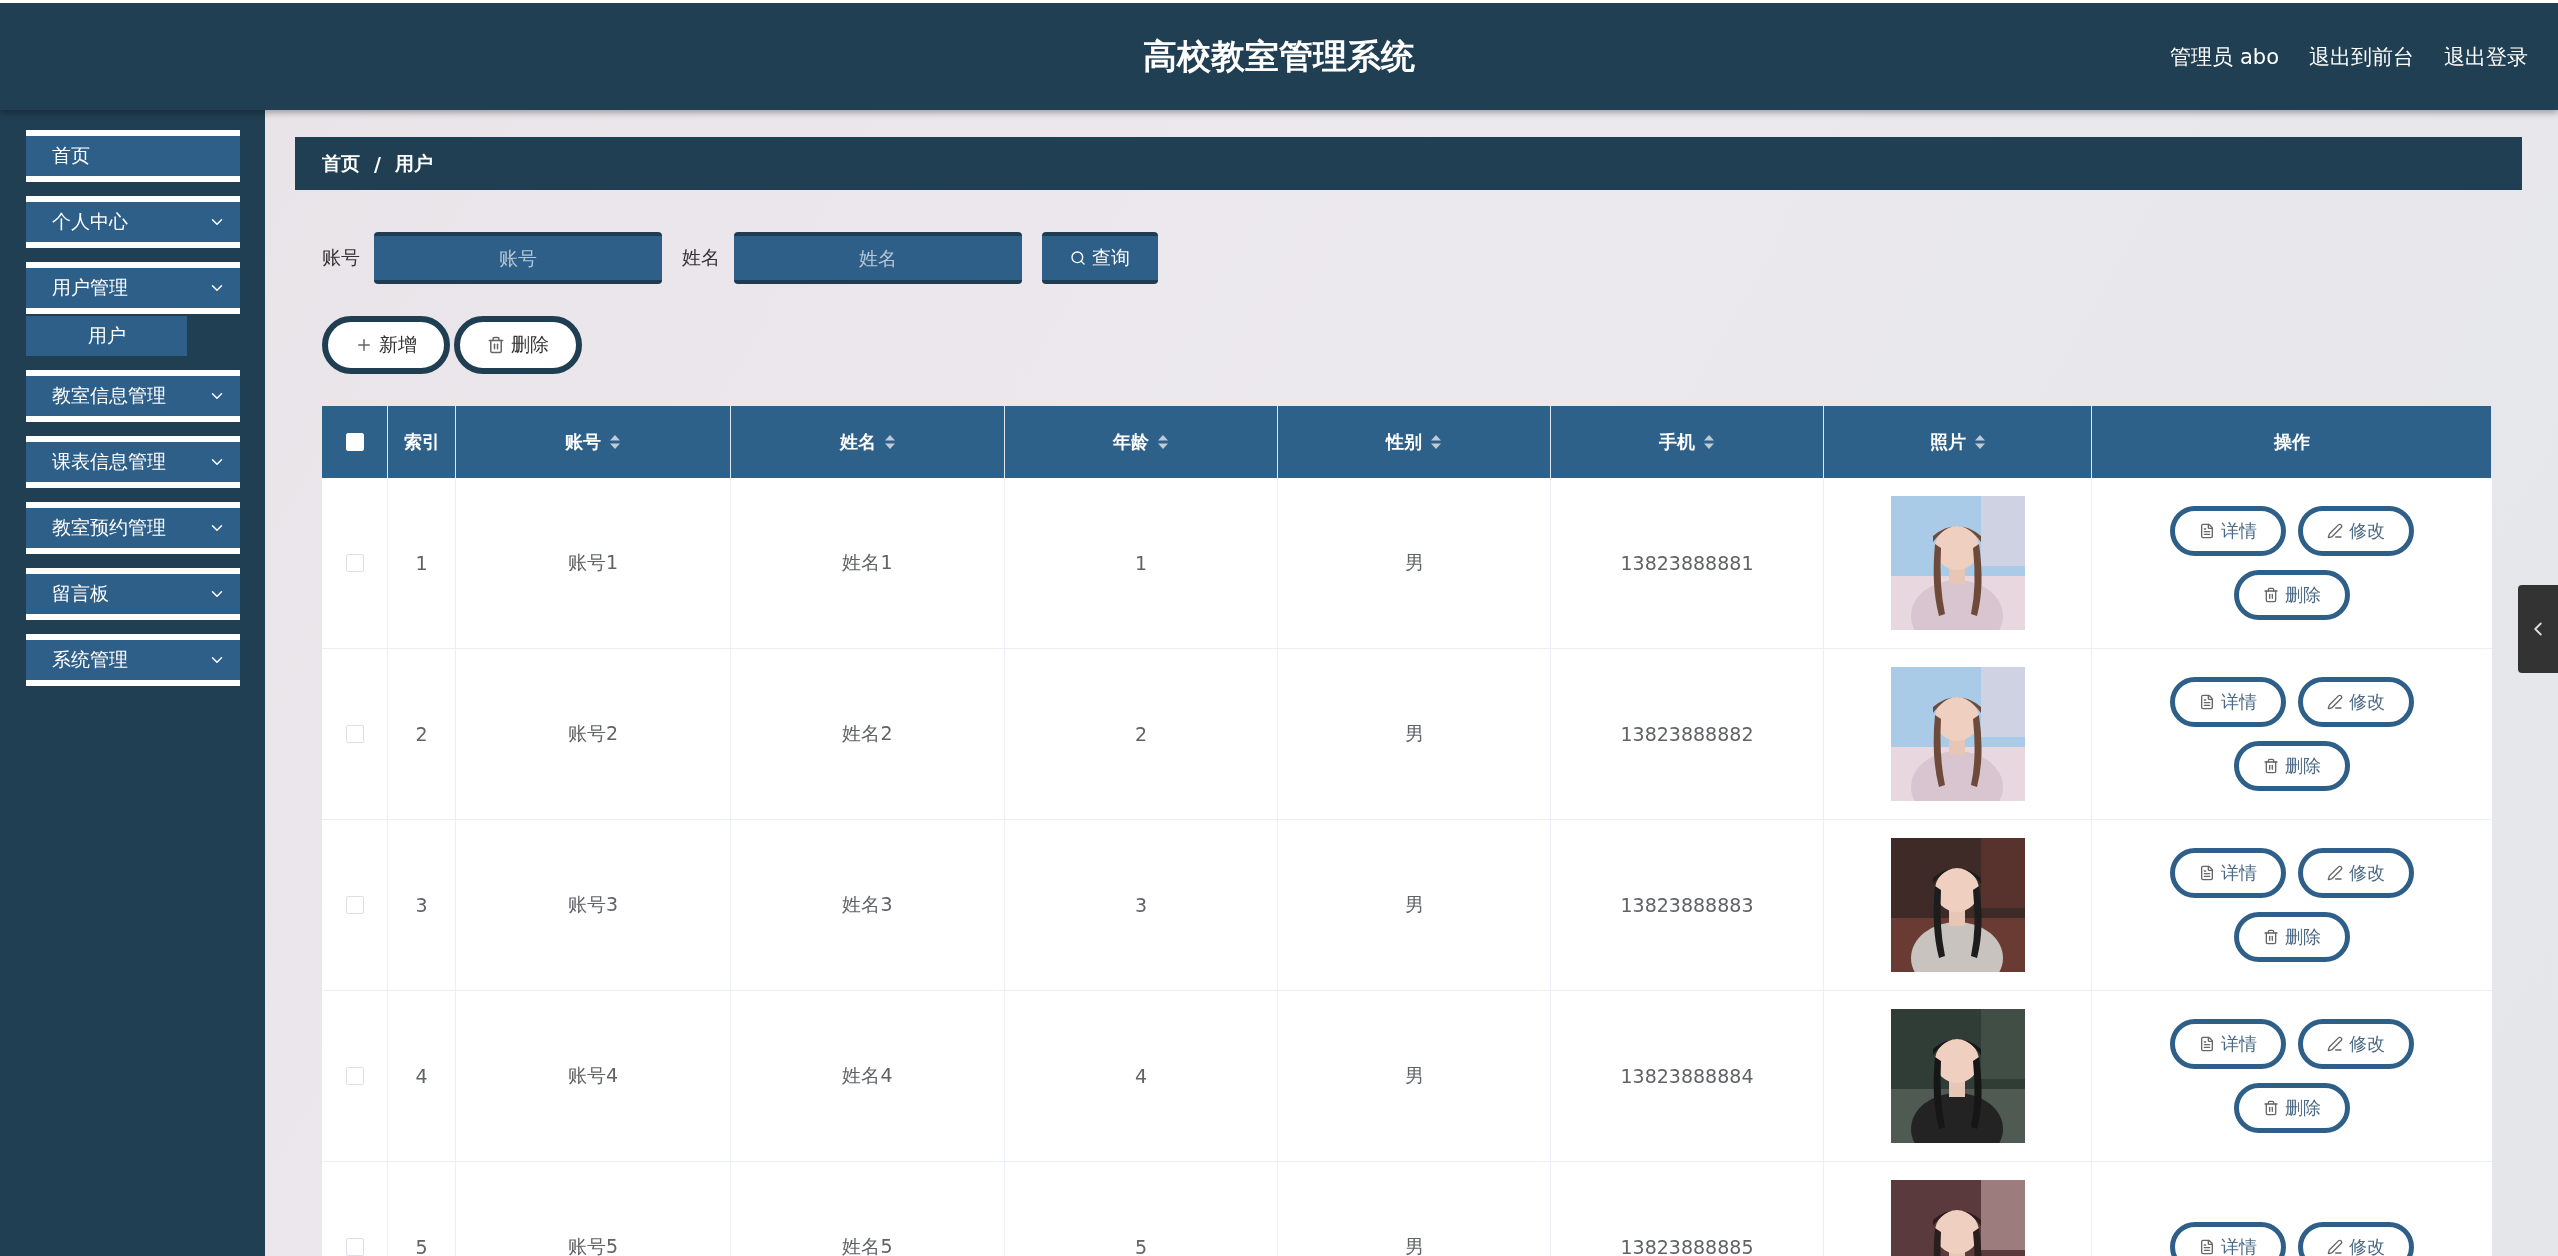  What do you see at coordinates (106, 336) in the screenshot?
I see `sidebar-subitem: 用户` at bounding box center [106, 336].